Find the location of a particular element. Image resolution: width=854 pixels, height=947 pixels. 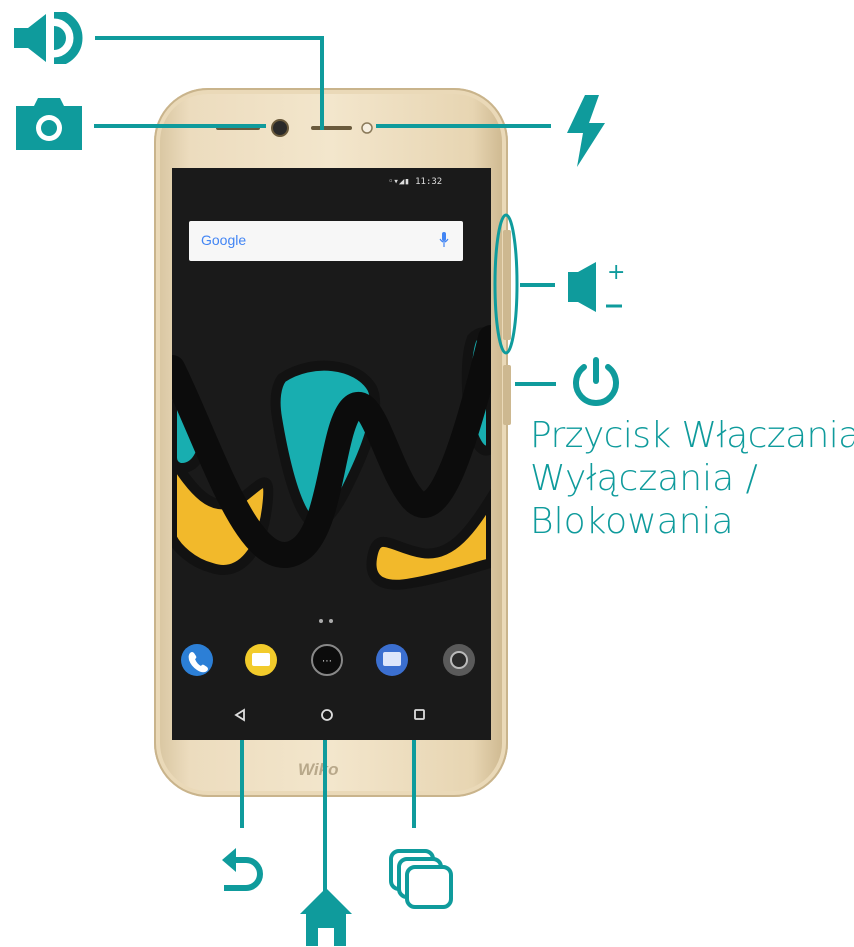

status-icons: ◦▾◢▮ is located at coordinates (399, 182).